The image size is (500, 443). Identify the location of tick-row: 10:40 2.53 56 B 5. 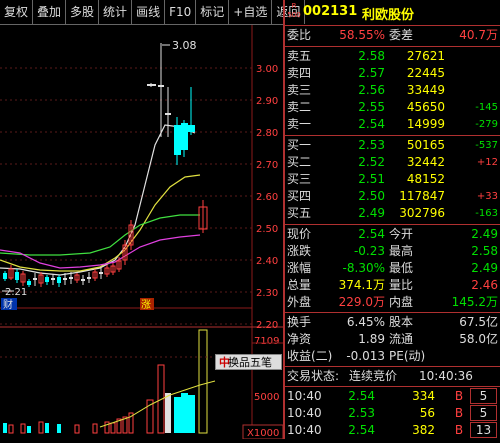
(392, 413).